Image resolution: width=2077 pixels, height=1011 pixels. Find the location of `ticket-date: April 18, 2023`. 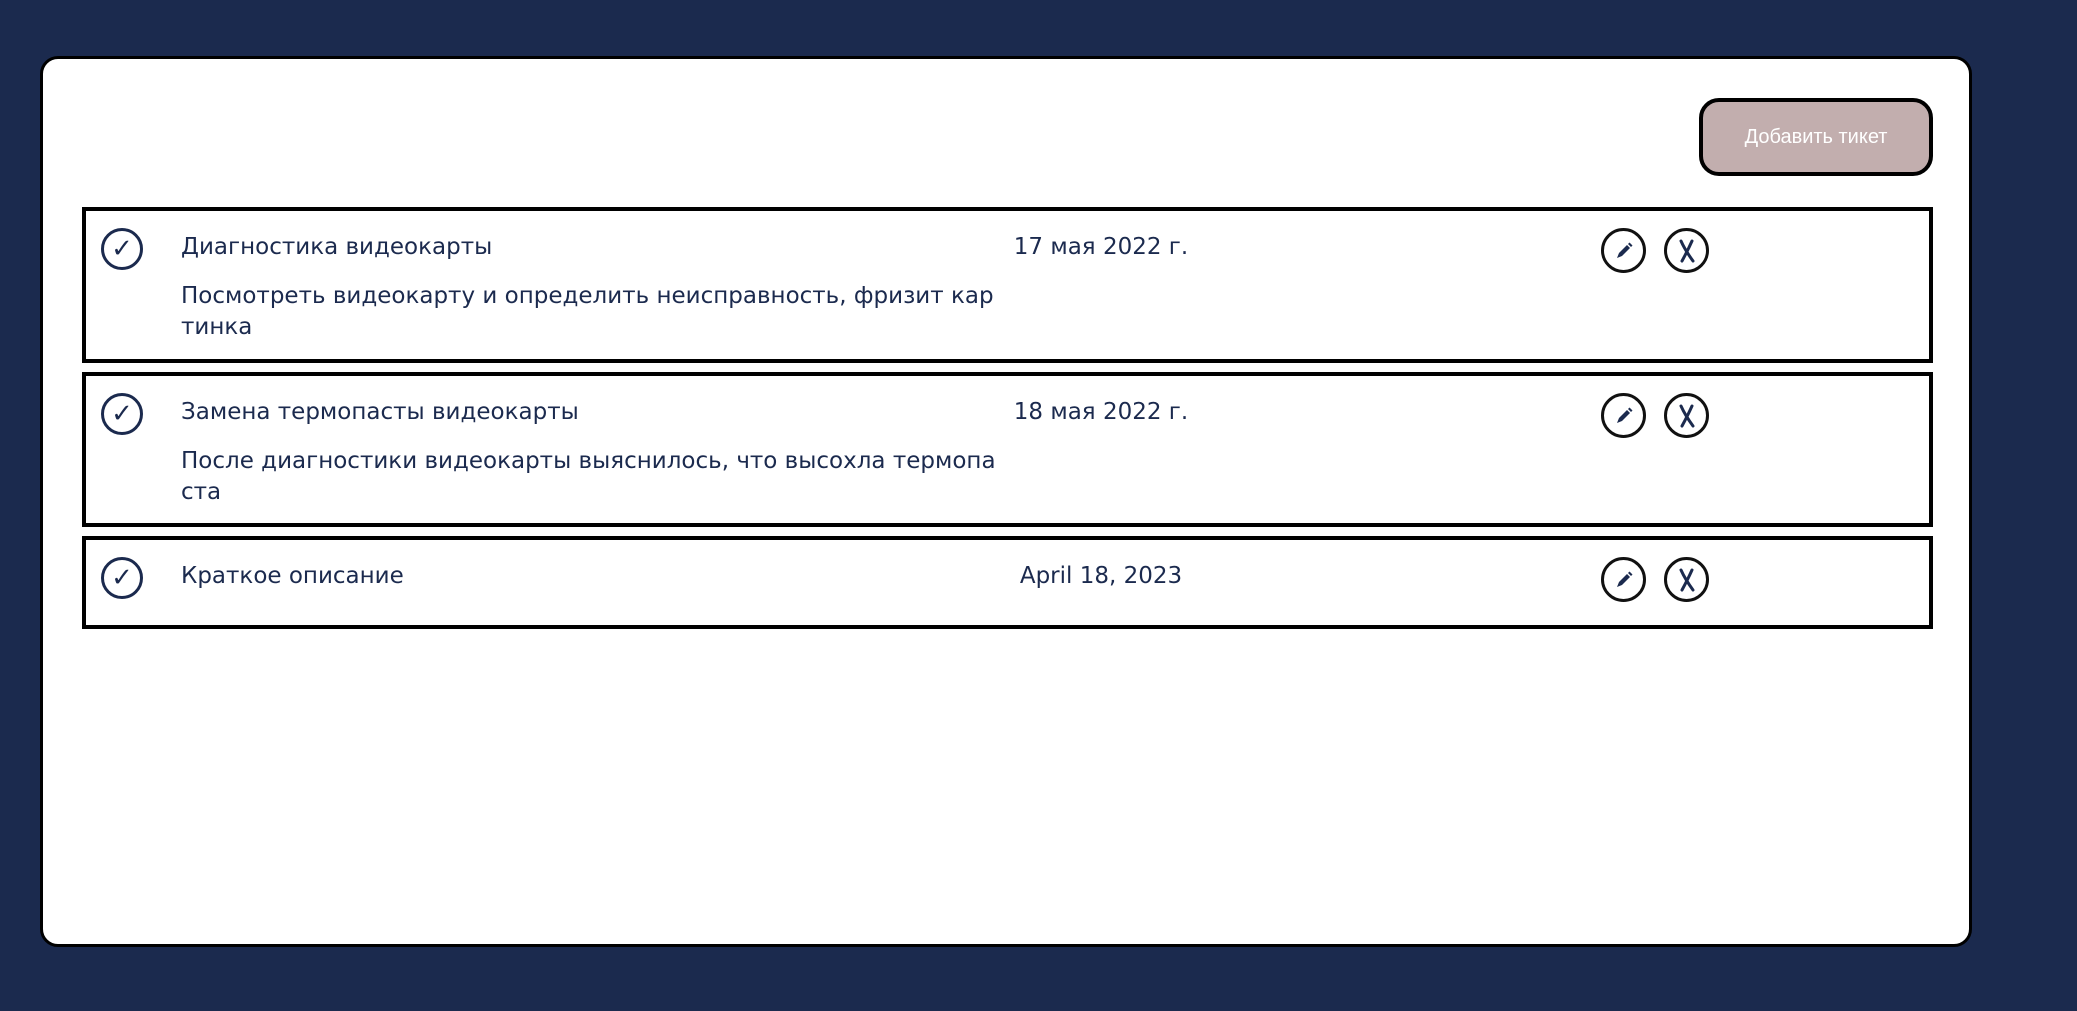

ticket-date: April 18, 2023 is located at coordinates (1101, 576).